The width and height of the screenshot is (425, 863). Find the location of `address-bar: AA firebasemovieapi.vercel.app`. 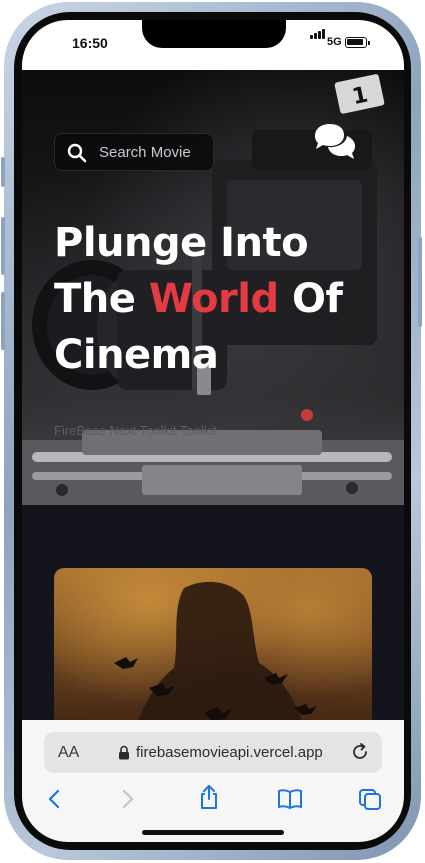

address-bar: AA firebasemovieapi.vercel.app is located at coordinates (213, 752).